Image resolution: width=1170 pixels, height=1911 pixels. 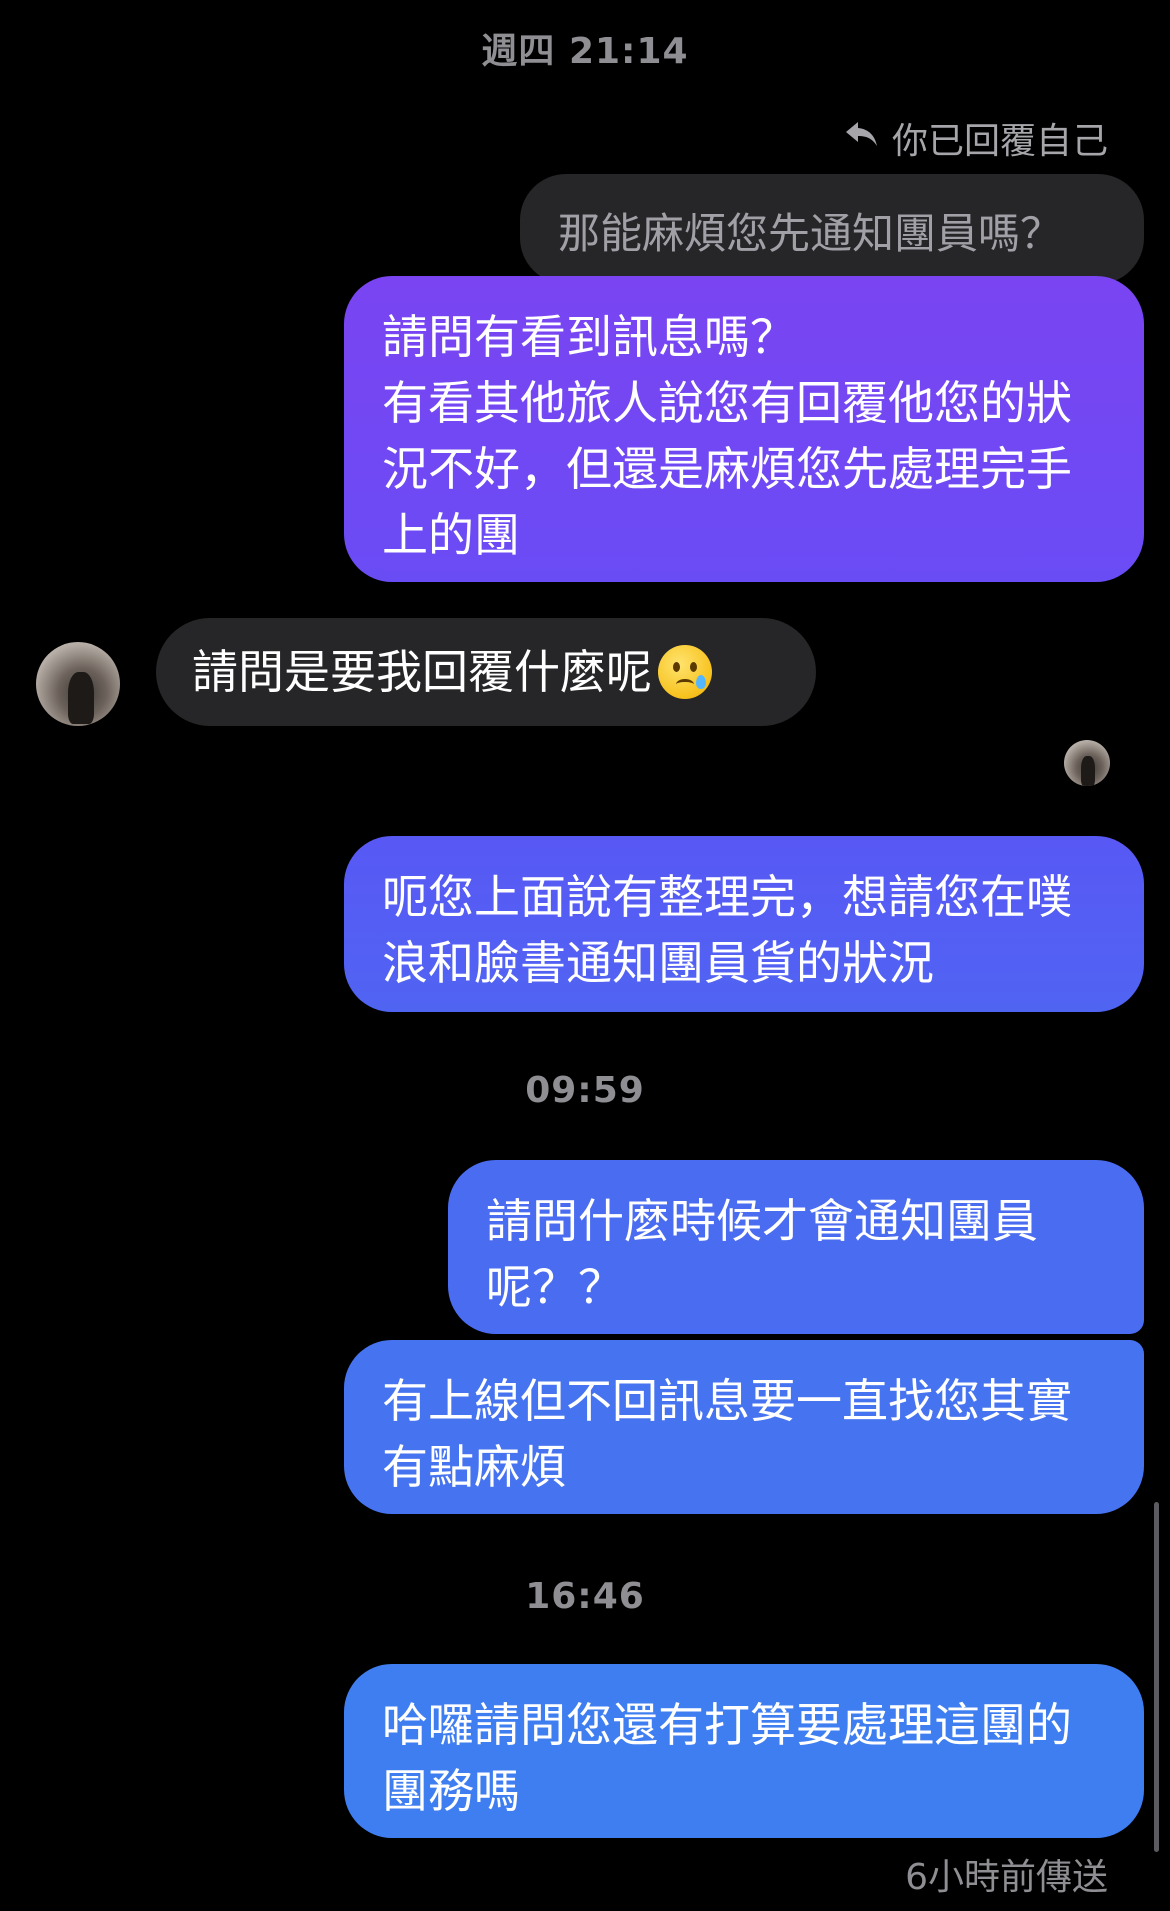 What do you see at coordinates (727, 1758) in the screenshot?
I see `message-text: 哈囉請問您還有打算要處理這團的團務嗎` at bounding box center [727, 1758].